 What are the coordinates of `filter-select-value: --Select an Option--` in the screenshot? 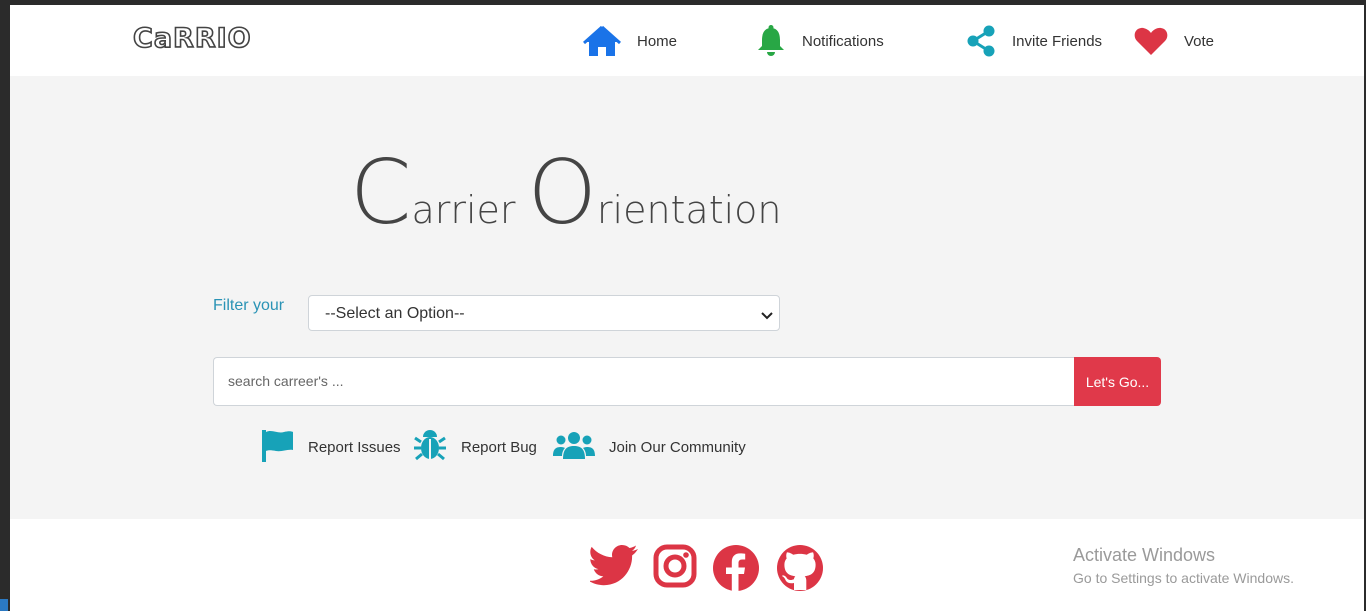 It's located at (395, 313).